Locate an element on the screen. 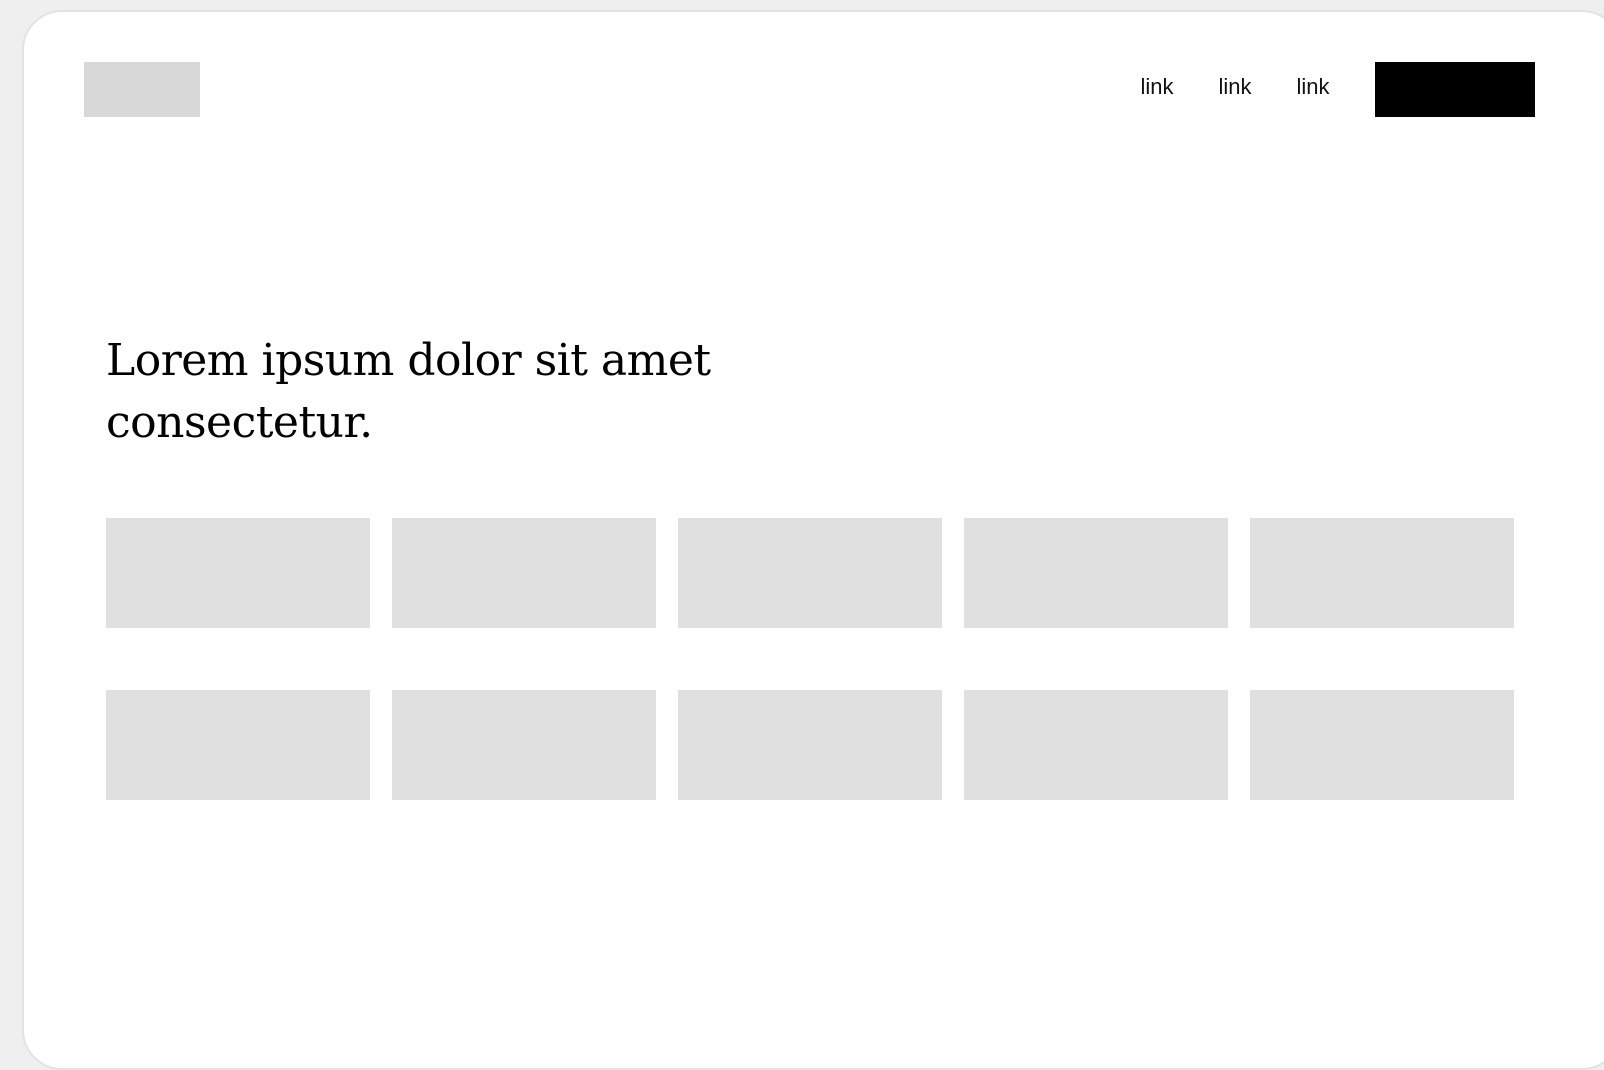 The width and height of the screenshot is (1604, 1070). logo-placeholder is located at coordinates (142, 89).